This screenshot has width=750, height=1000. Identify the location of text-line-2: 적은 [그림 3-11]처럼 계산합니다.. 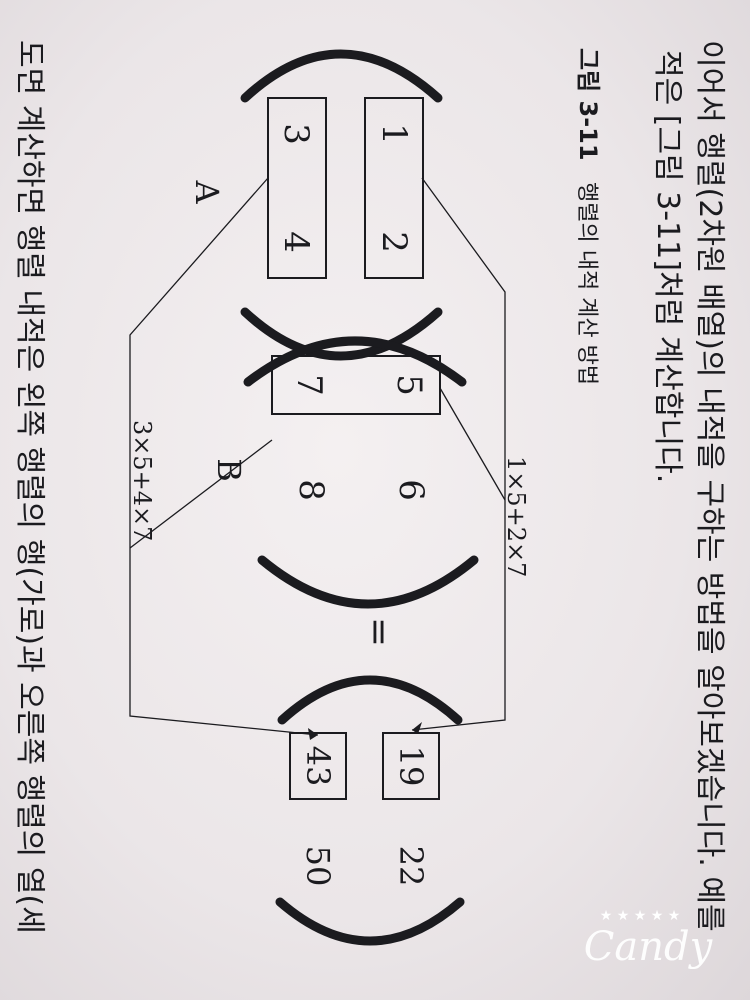
(667, 266).